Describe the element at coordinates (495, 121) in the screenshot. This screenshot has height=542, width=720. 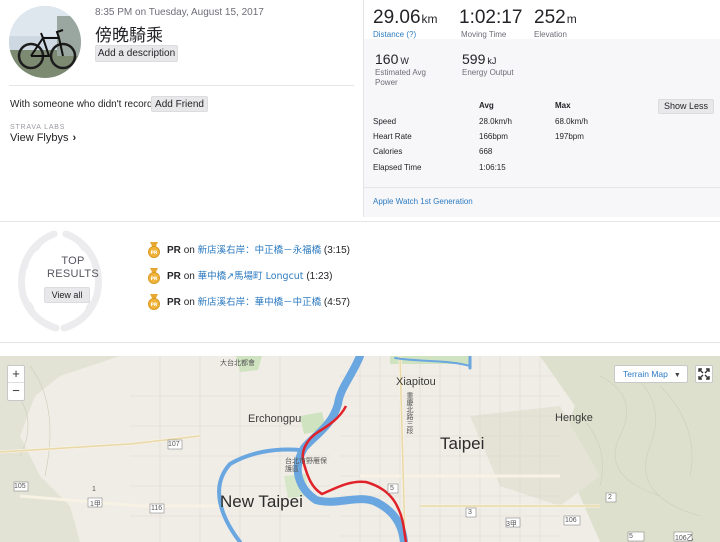
I see `table-cell-avg: 28.0km/h` at that location.